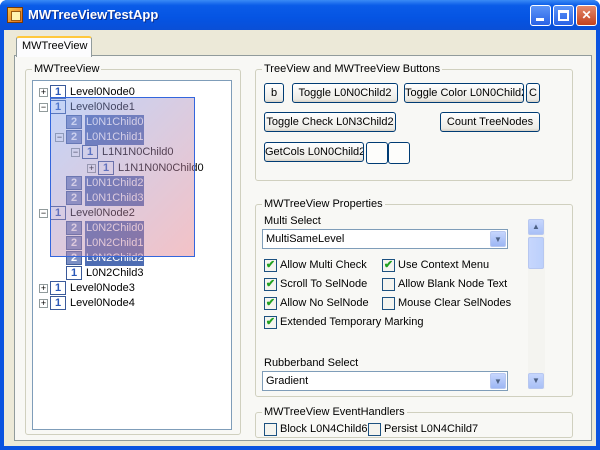  Describe the element at coordinates (334, 412) in the screenshot. I see `eventhandlers-group-title: MWTreeView EventHandlers` at that location.